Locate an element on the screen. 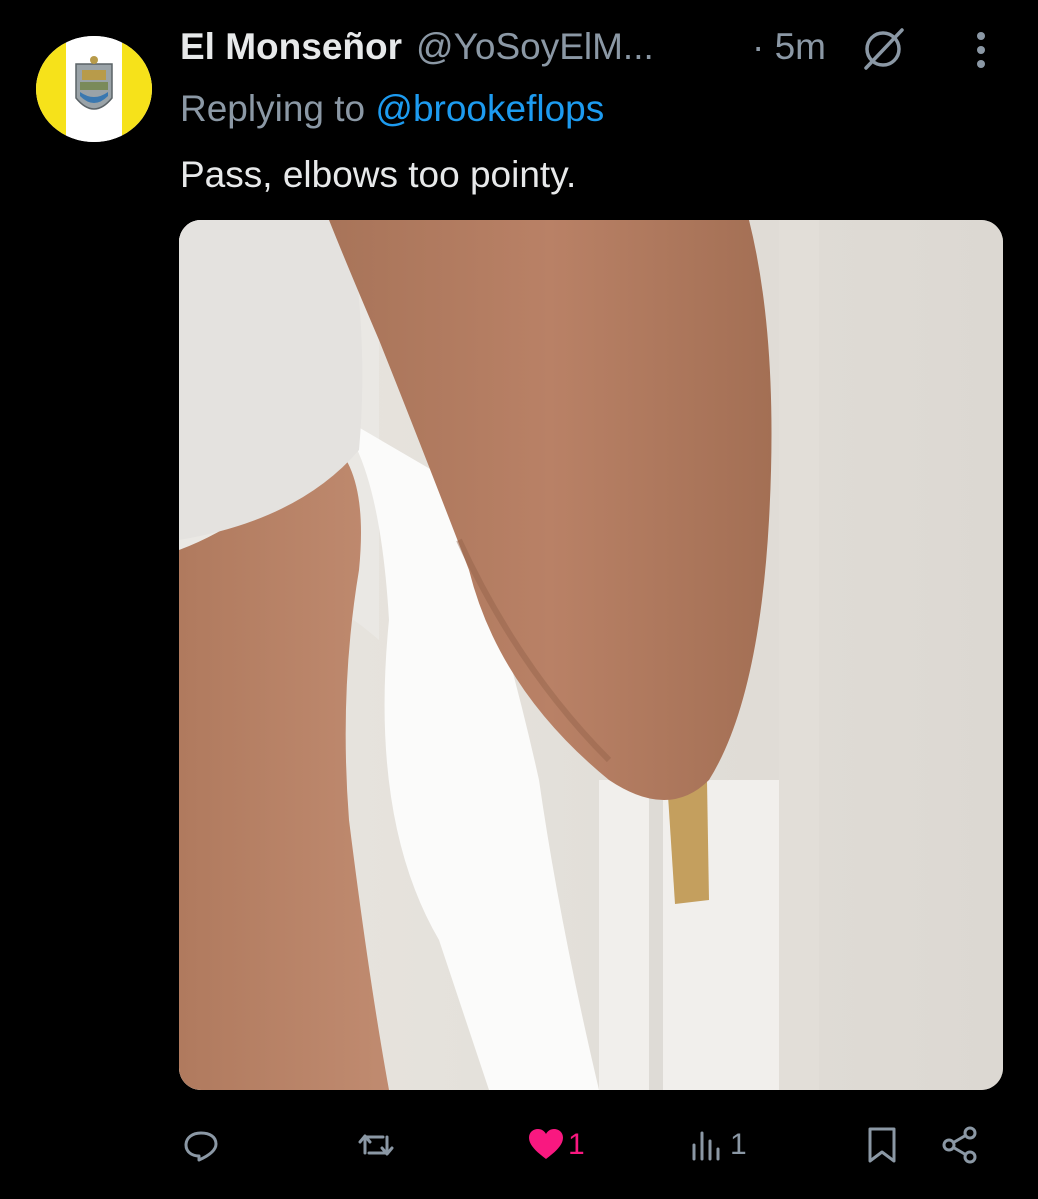 The width and height of the screenshot is (1038, 1199). reply-icon is located at coordinates (201, 1146).